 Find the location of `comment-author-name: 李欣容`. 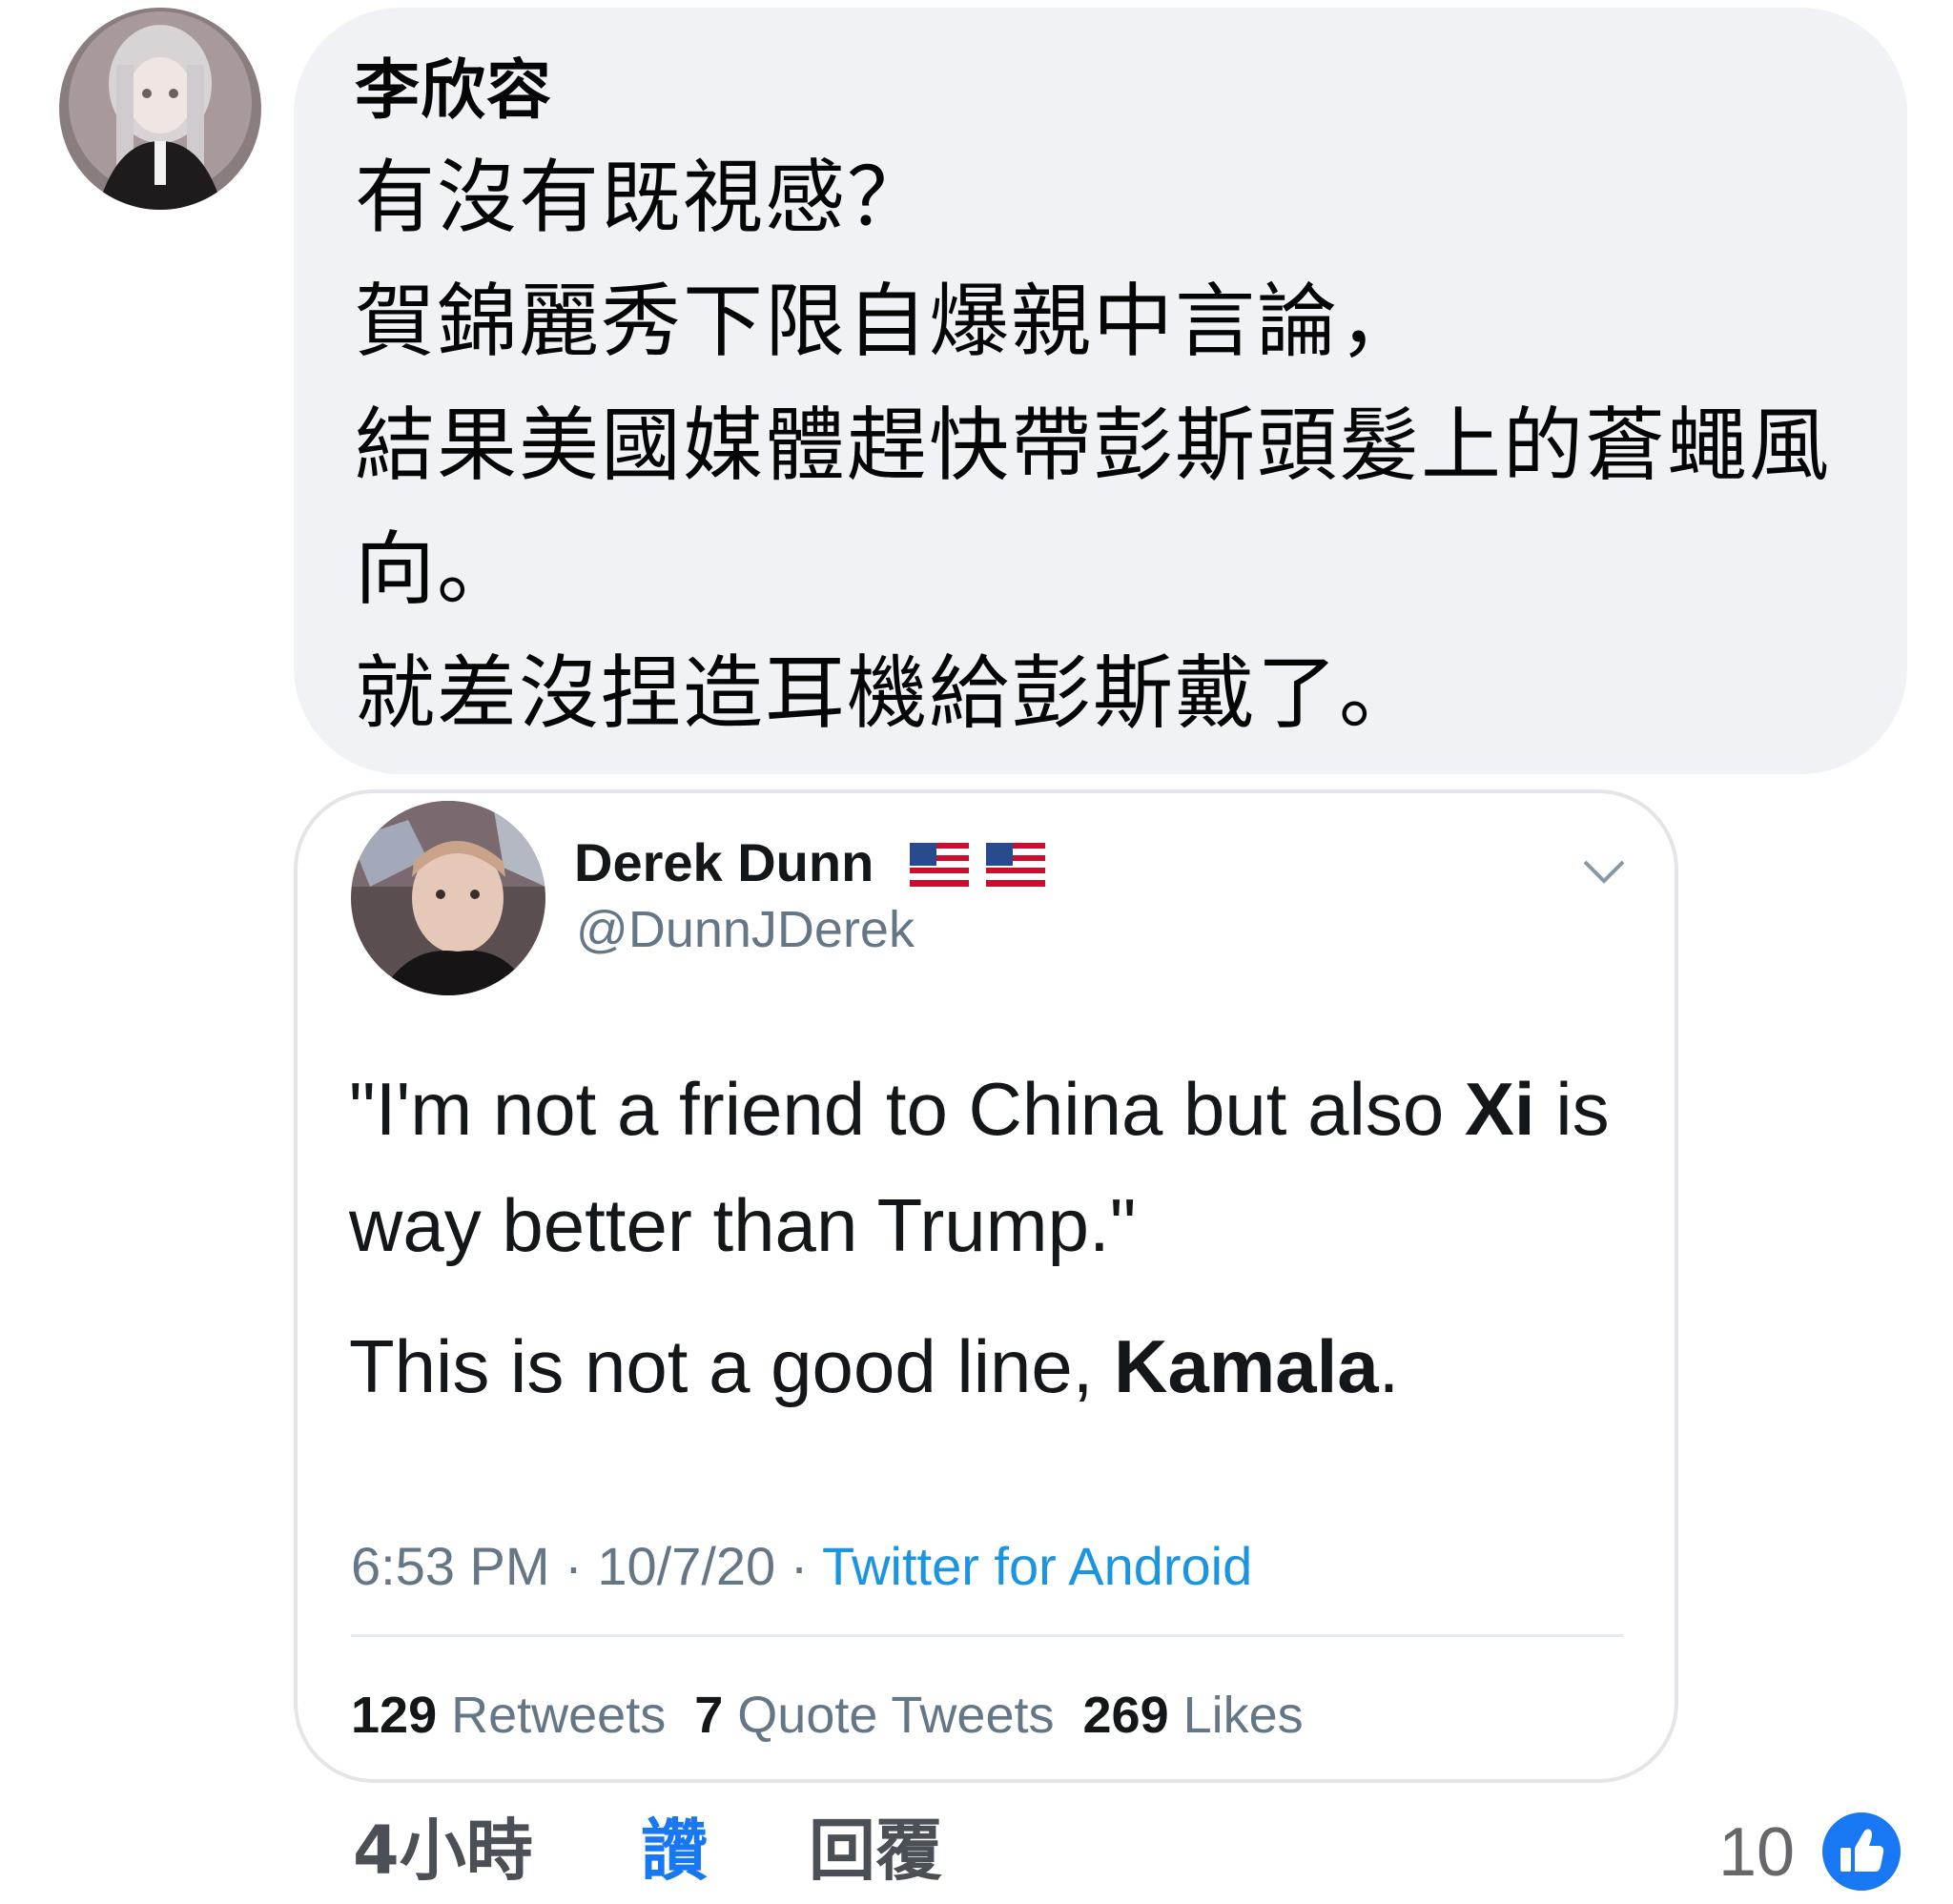

comment-author-name: 李欣容 is located at coordinates (1097, 91).